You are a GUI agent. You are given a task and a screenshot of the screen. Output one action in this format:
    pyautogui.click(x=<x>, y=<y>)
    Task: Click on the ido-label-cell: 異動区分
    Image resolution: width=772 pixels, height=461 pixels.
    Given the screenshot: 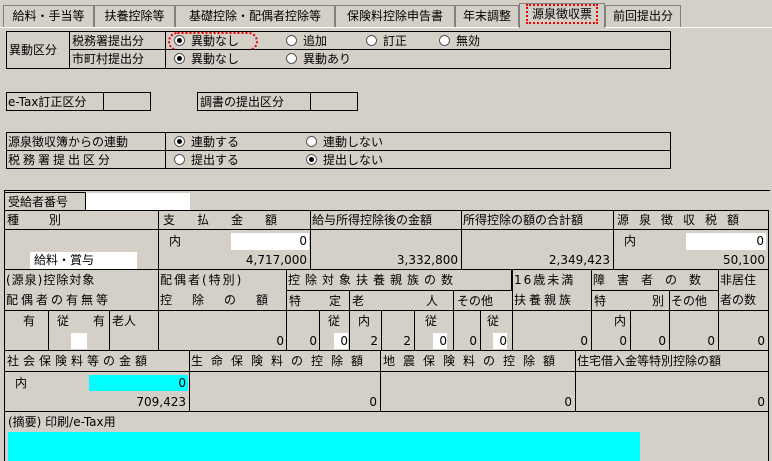 What is the action you would take?
    pyautogui.click(x=38, y=50)
    